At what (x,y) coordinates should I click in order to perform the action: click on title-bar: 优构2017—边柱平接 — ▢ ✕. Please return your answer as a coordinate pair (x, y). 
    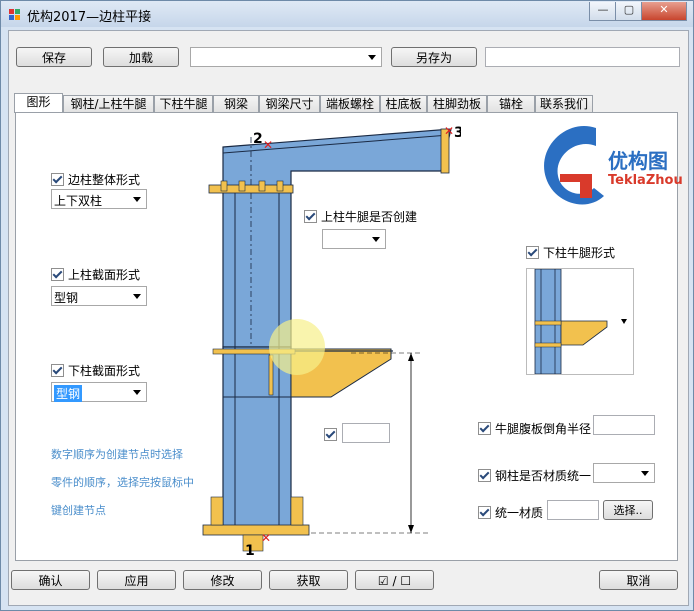
    Looking at the image, I should click on (347, 14).